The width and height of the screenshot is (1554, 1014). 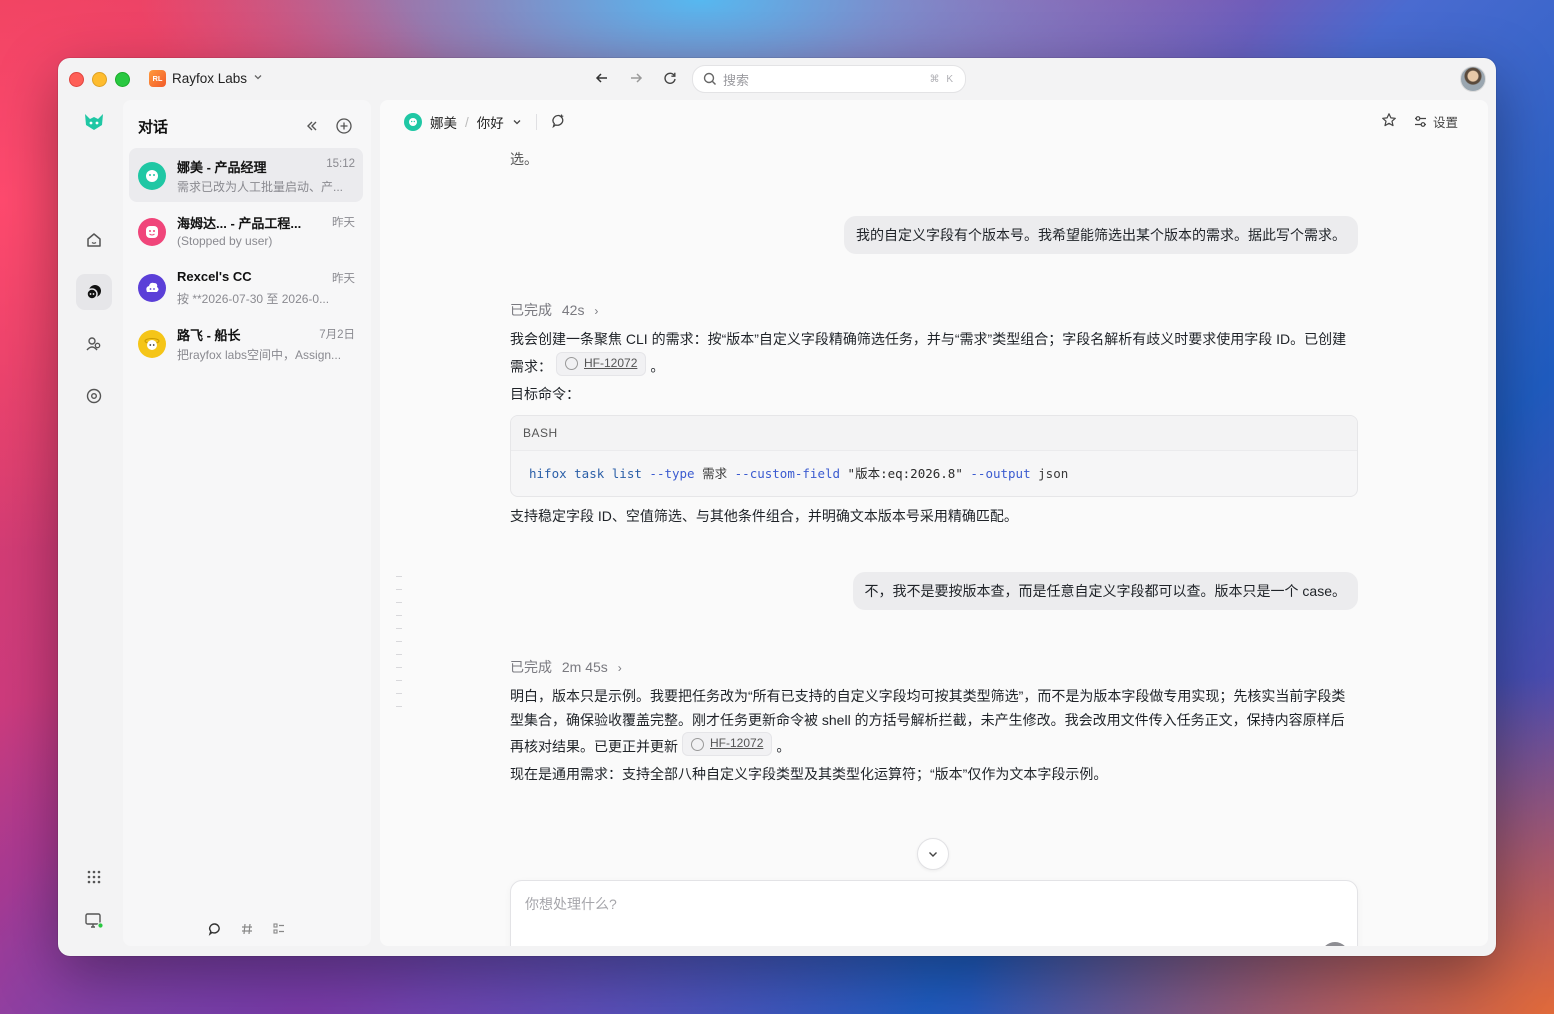 What do you see at coordinates (210, 78) in the screenshot?
I see `workspace-name: Rayfox Labs` at bounding box center [210, 78].